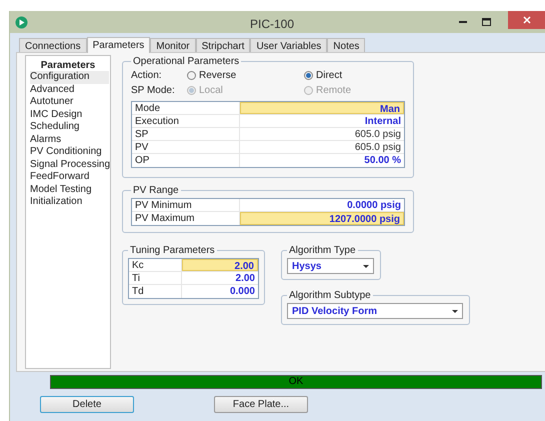 The image size is (545, 421). Describe the element at coordinates (186, 62) in the screenshot. I see `group-title: Operational Parameters` at that location.